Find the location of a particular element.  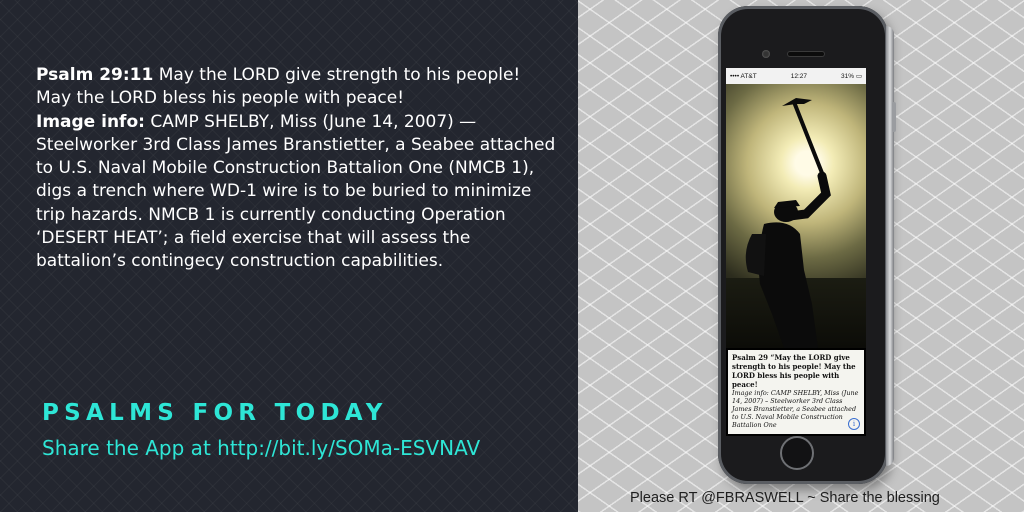

info-icon: i is located at coordinates (854, 424).